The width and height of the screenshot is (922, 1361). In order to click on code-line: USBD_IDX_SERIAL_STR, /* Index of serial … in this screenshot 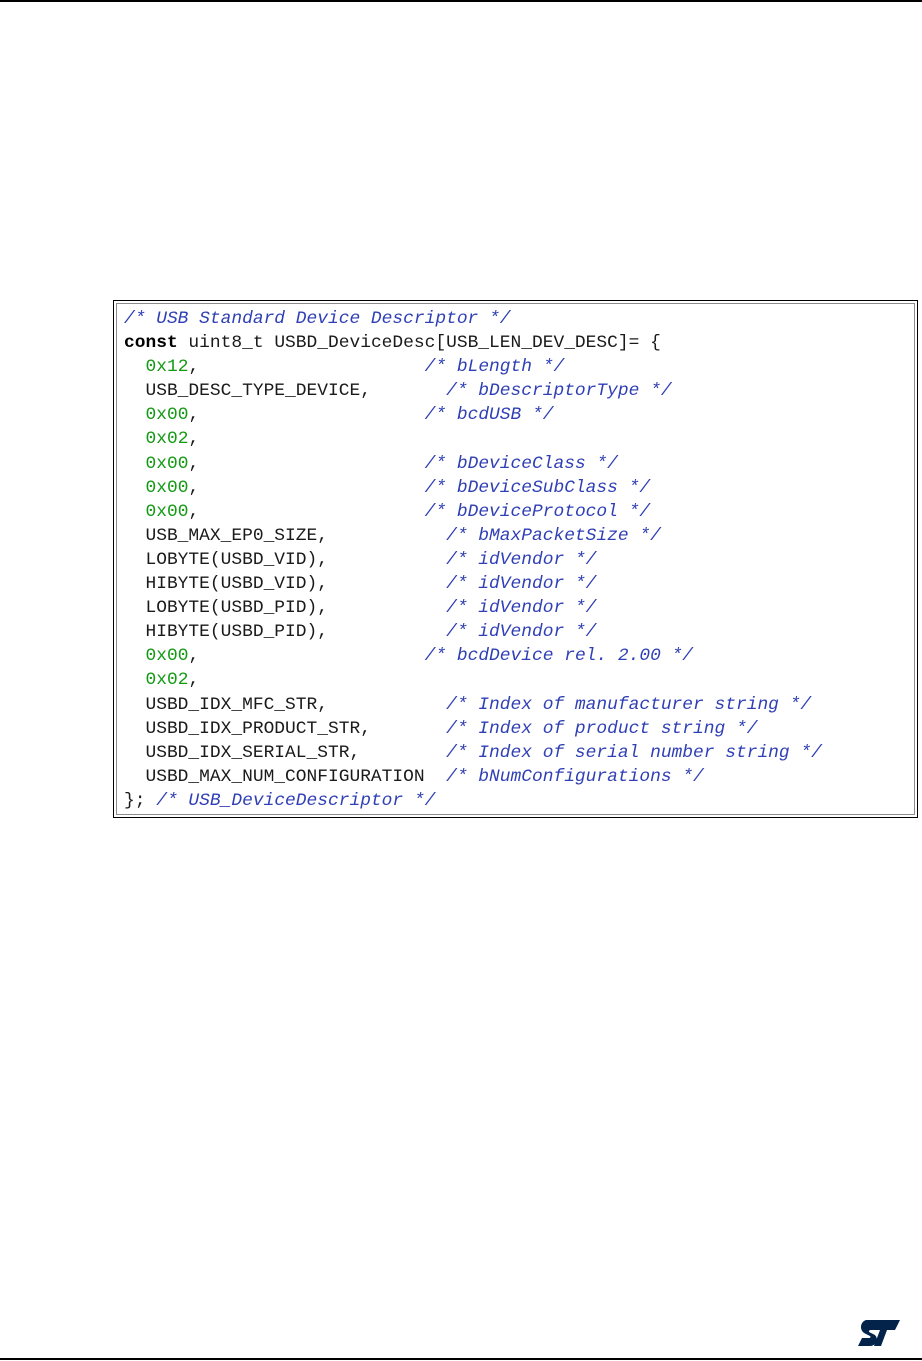, I will do `click(473, 753)`.